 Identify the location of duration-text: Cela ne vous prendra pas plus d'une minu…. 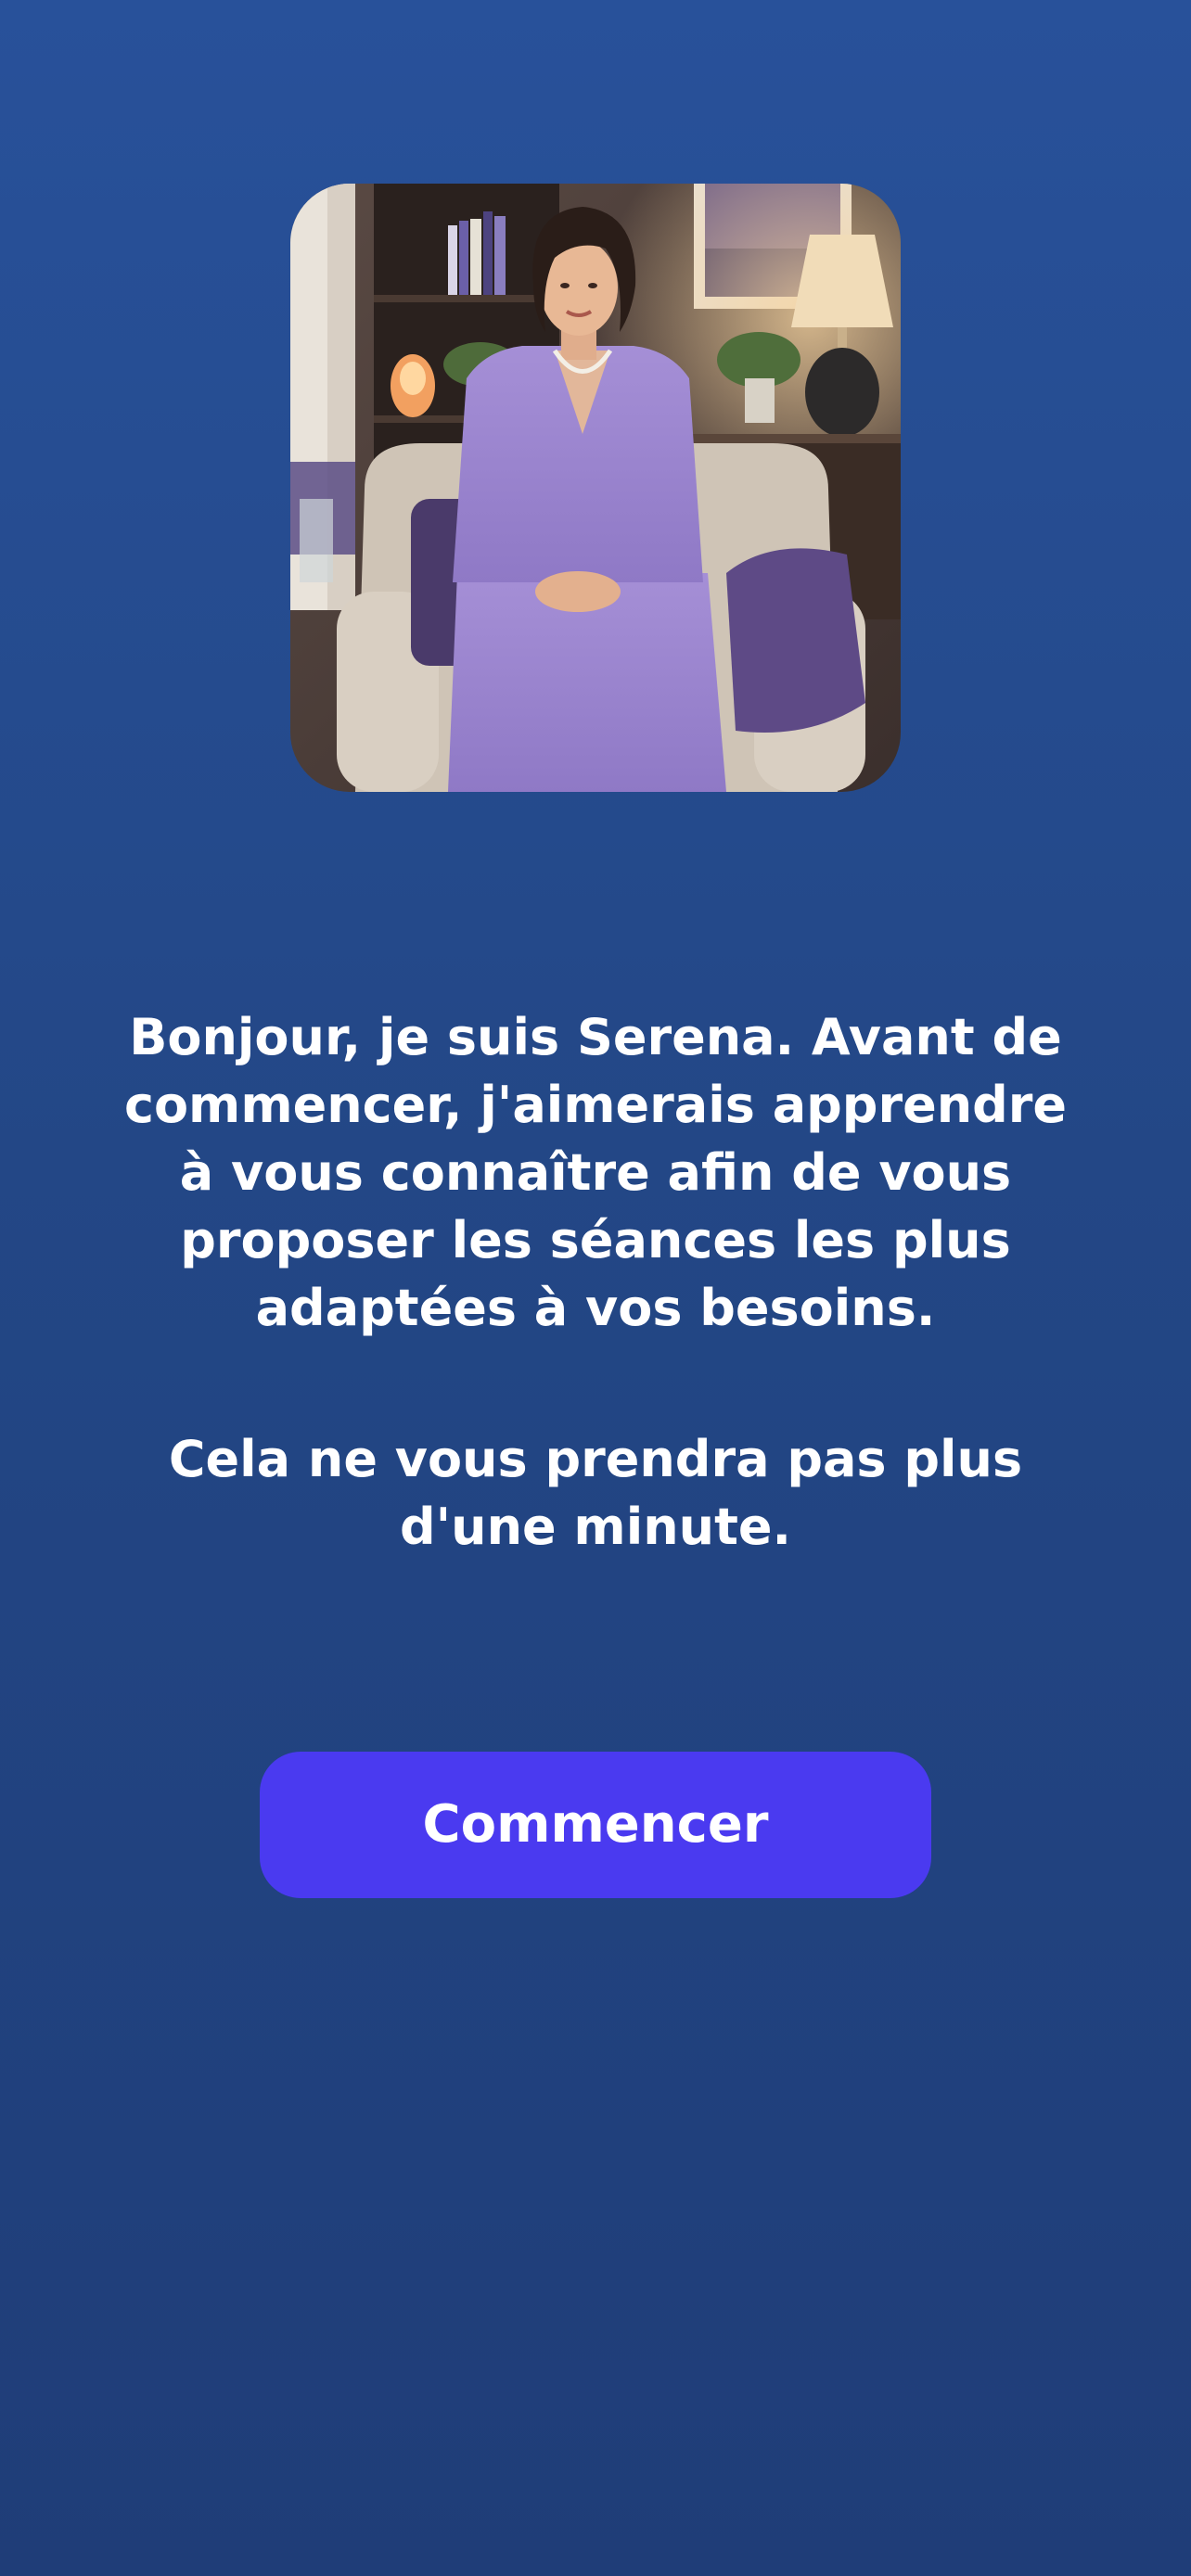
(595, 1493).